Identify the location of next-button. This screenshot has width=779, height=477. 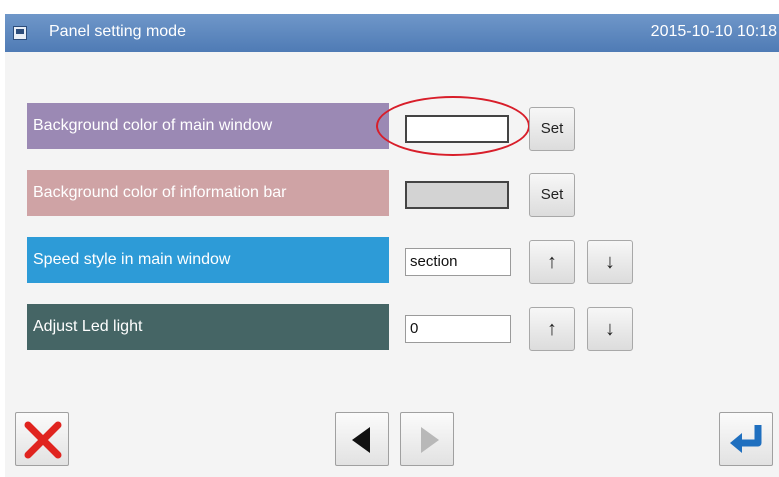
(427, 439).